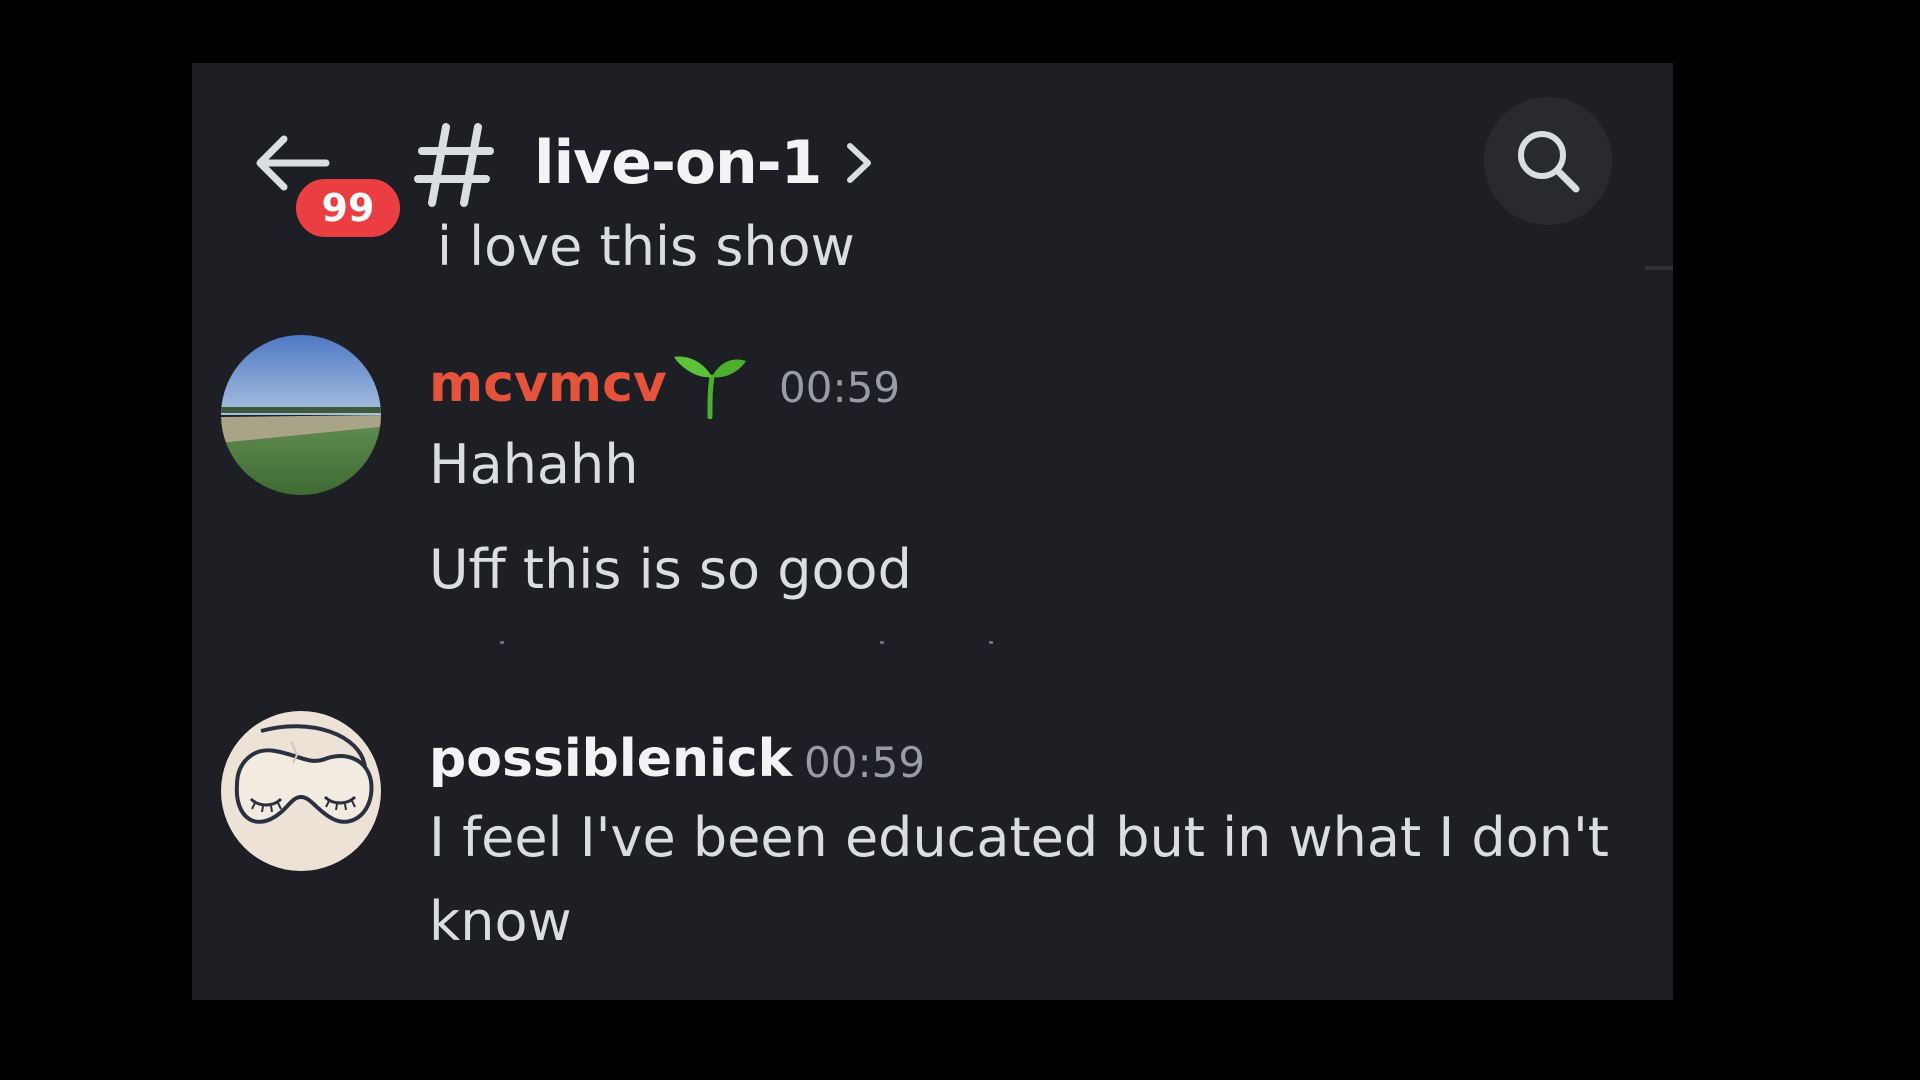  Describe the element at coordinates (670, 569) in the screenshot. I see `message-text: Uff this is so good` at that location.